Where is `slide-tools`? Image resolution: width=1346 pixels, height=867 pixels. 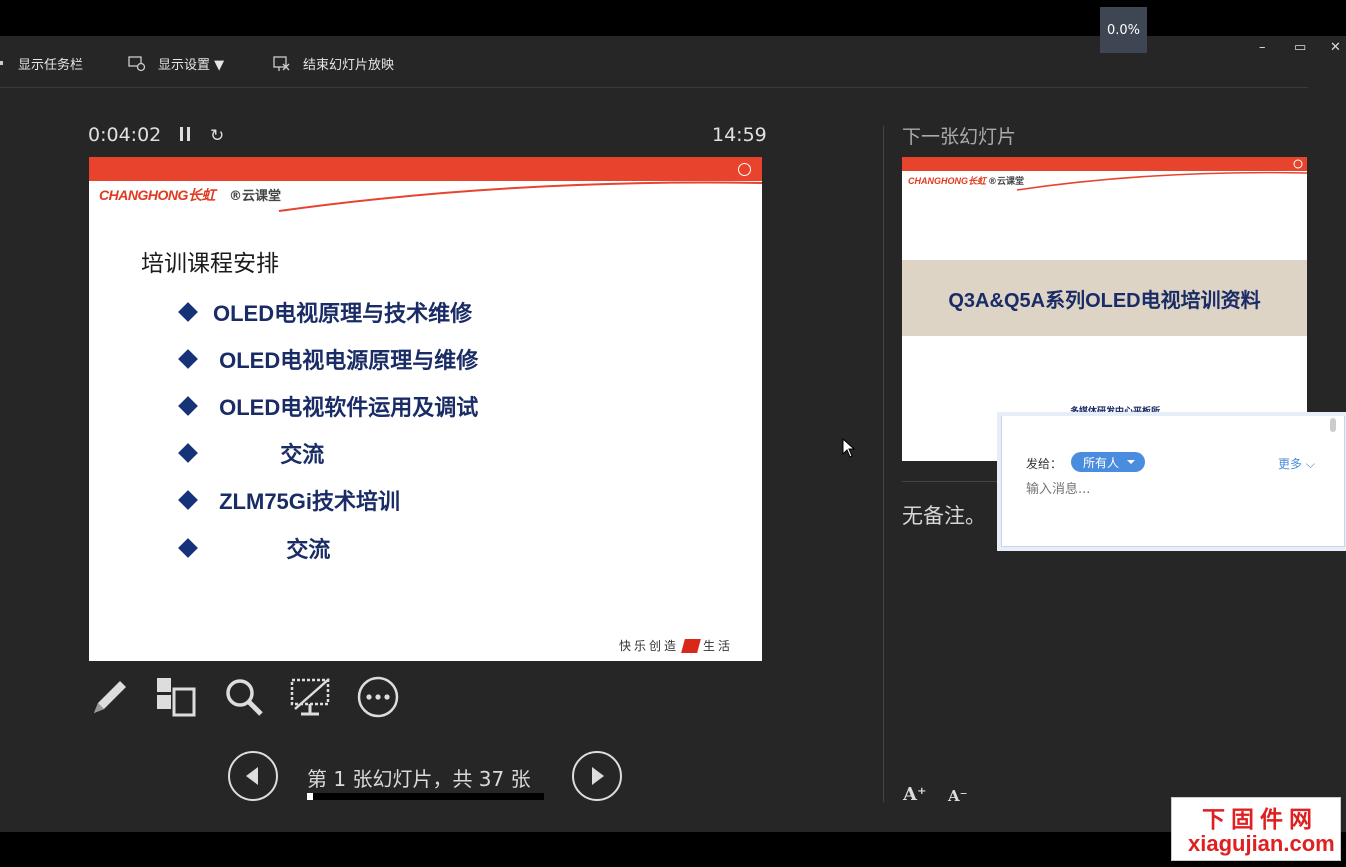 slide-tools is located at coordinates (248, 698).